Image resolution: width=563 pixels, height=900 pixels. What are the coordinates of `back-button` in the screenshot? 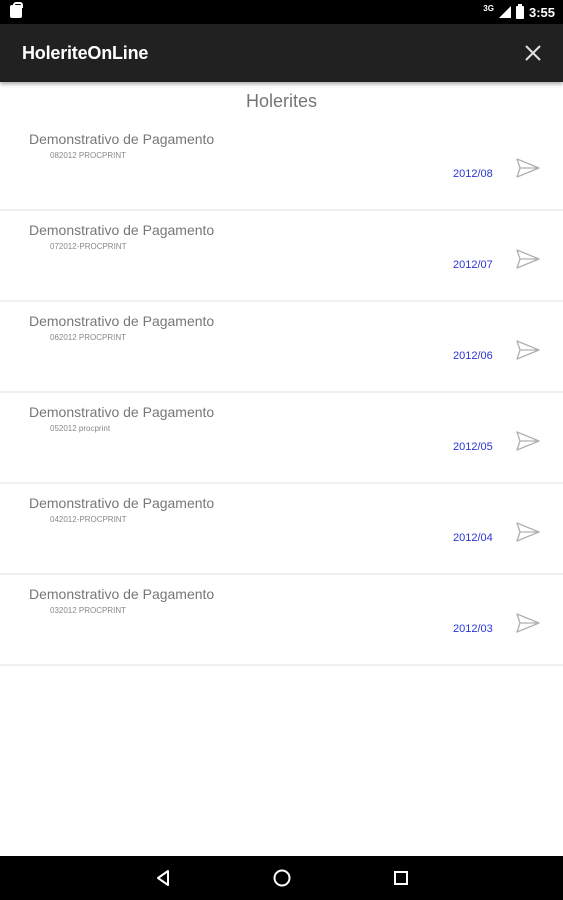 It's located at (163, 878).